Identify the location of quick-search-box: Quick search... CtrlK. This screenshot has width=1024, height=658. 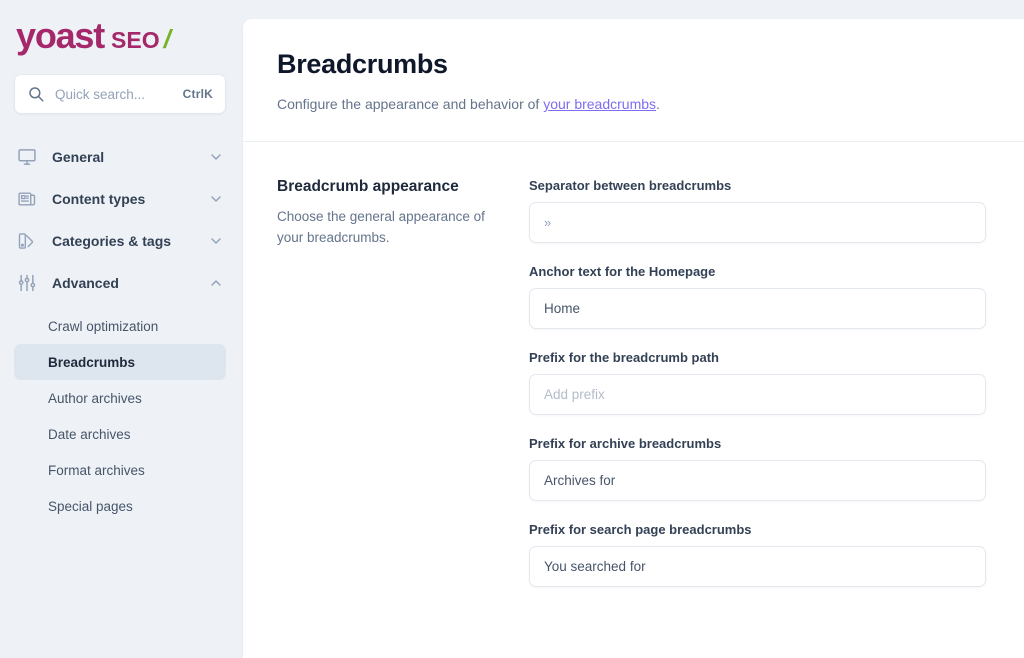
(120, 94).